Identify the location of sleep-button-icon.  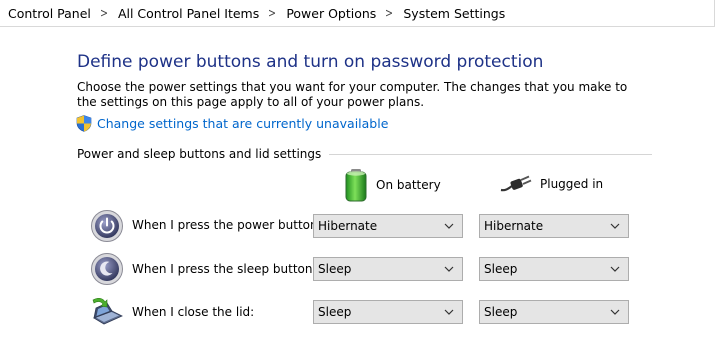
(107, 269).